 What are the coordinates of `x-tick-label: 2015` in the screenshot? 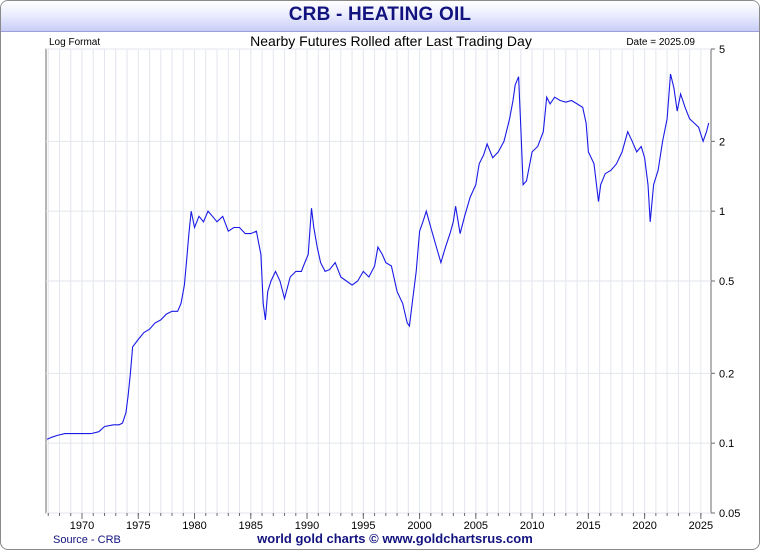 It's located at (588, 526).